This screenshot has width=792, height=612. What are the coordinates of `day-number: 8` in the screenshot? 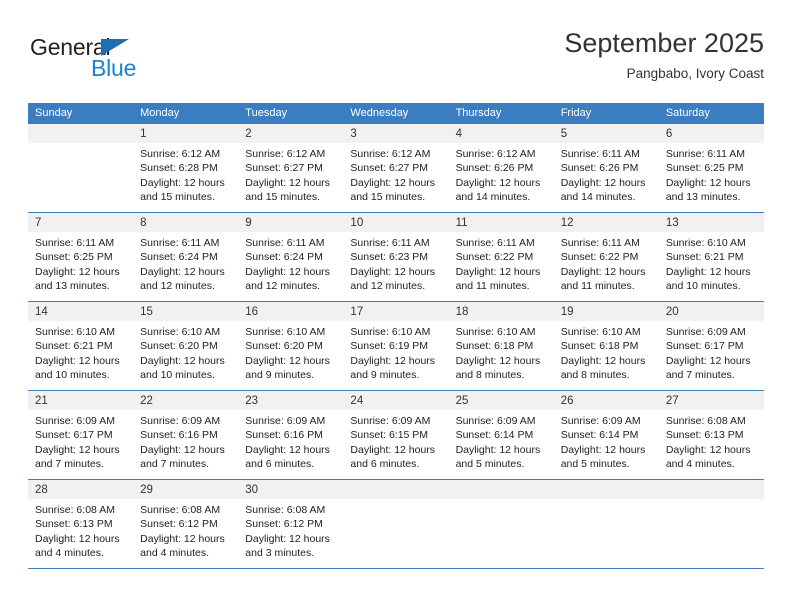 It's located at (143, 223).